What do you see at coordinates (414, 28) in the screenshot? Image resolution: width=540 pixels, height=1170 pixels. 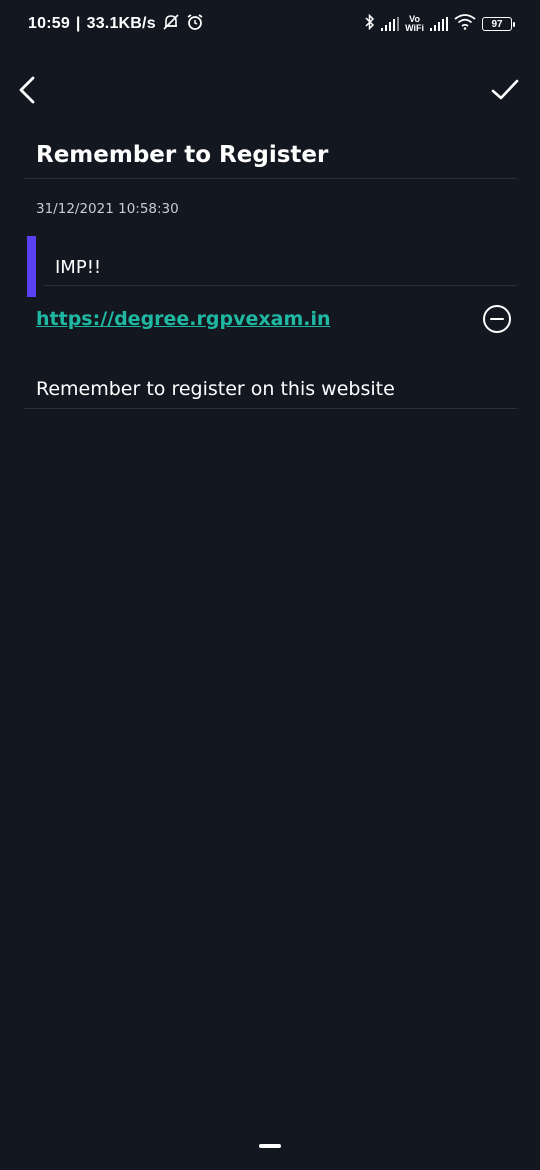 I see `vowifi-bottom: WiFi` at bounding box center [414, 28].